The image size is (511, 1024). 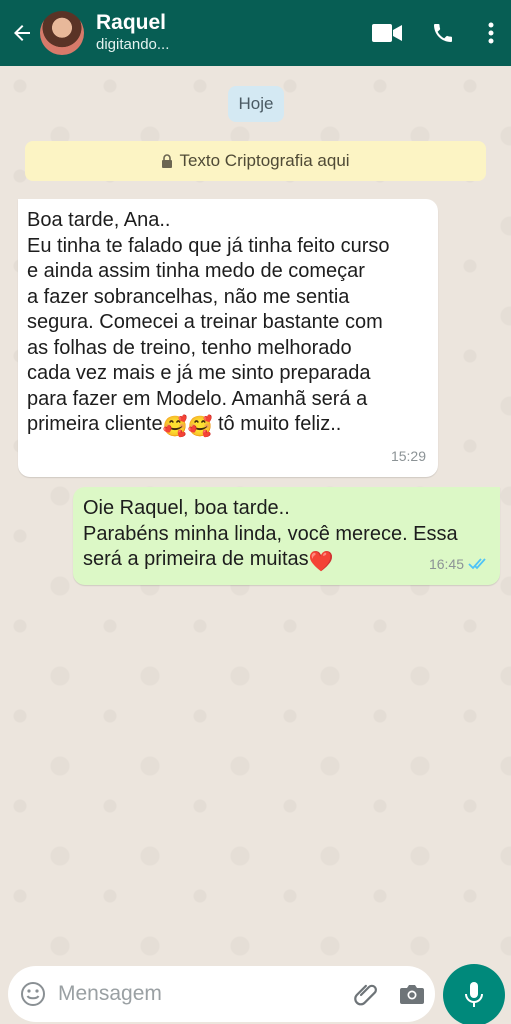 I want to click on voice-call-button, so click(x=443, y=33).